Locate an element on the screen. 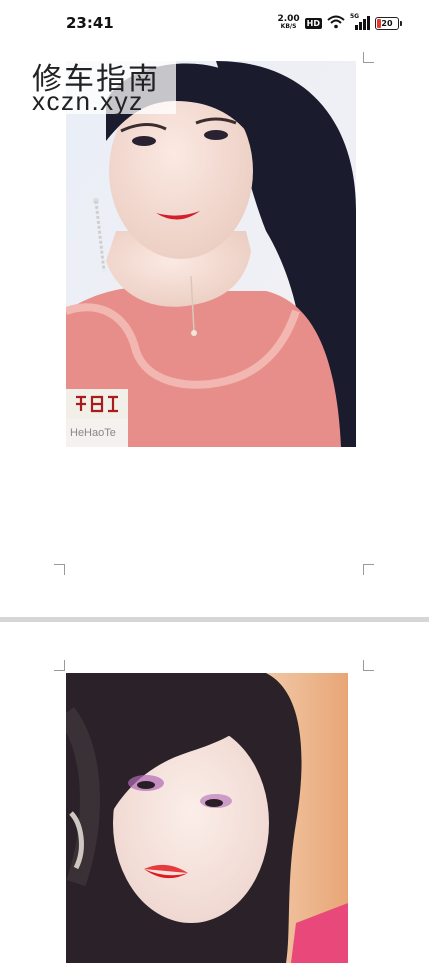  stamp-logo is located at coordinates (97, 404).